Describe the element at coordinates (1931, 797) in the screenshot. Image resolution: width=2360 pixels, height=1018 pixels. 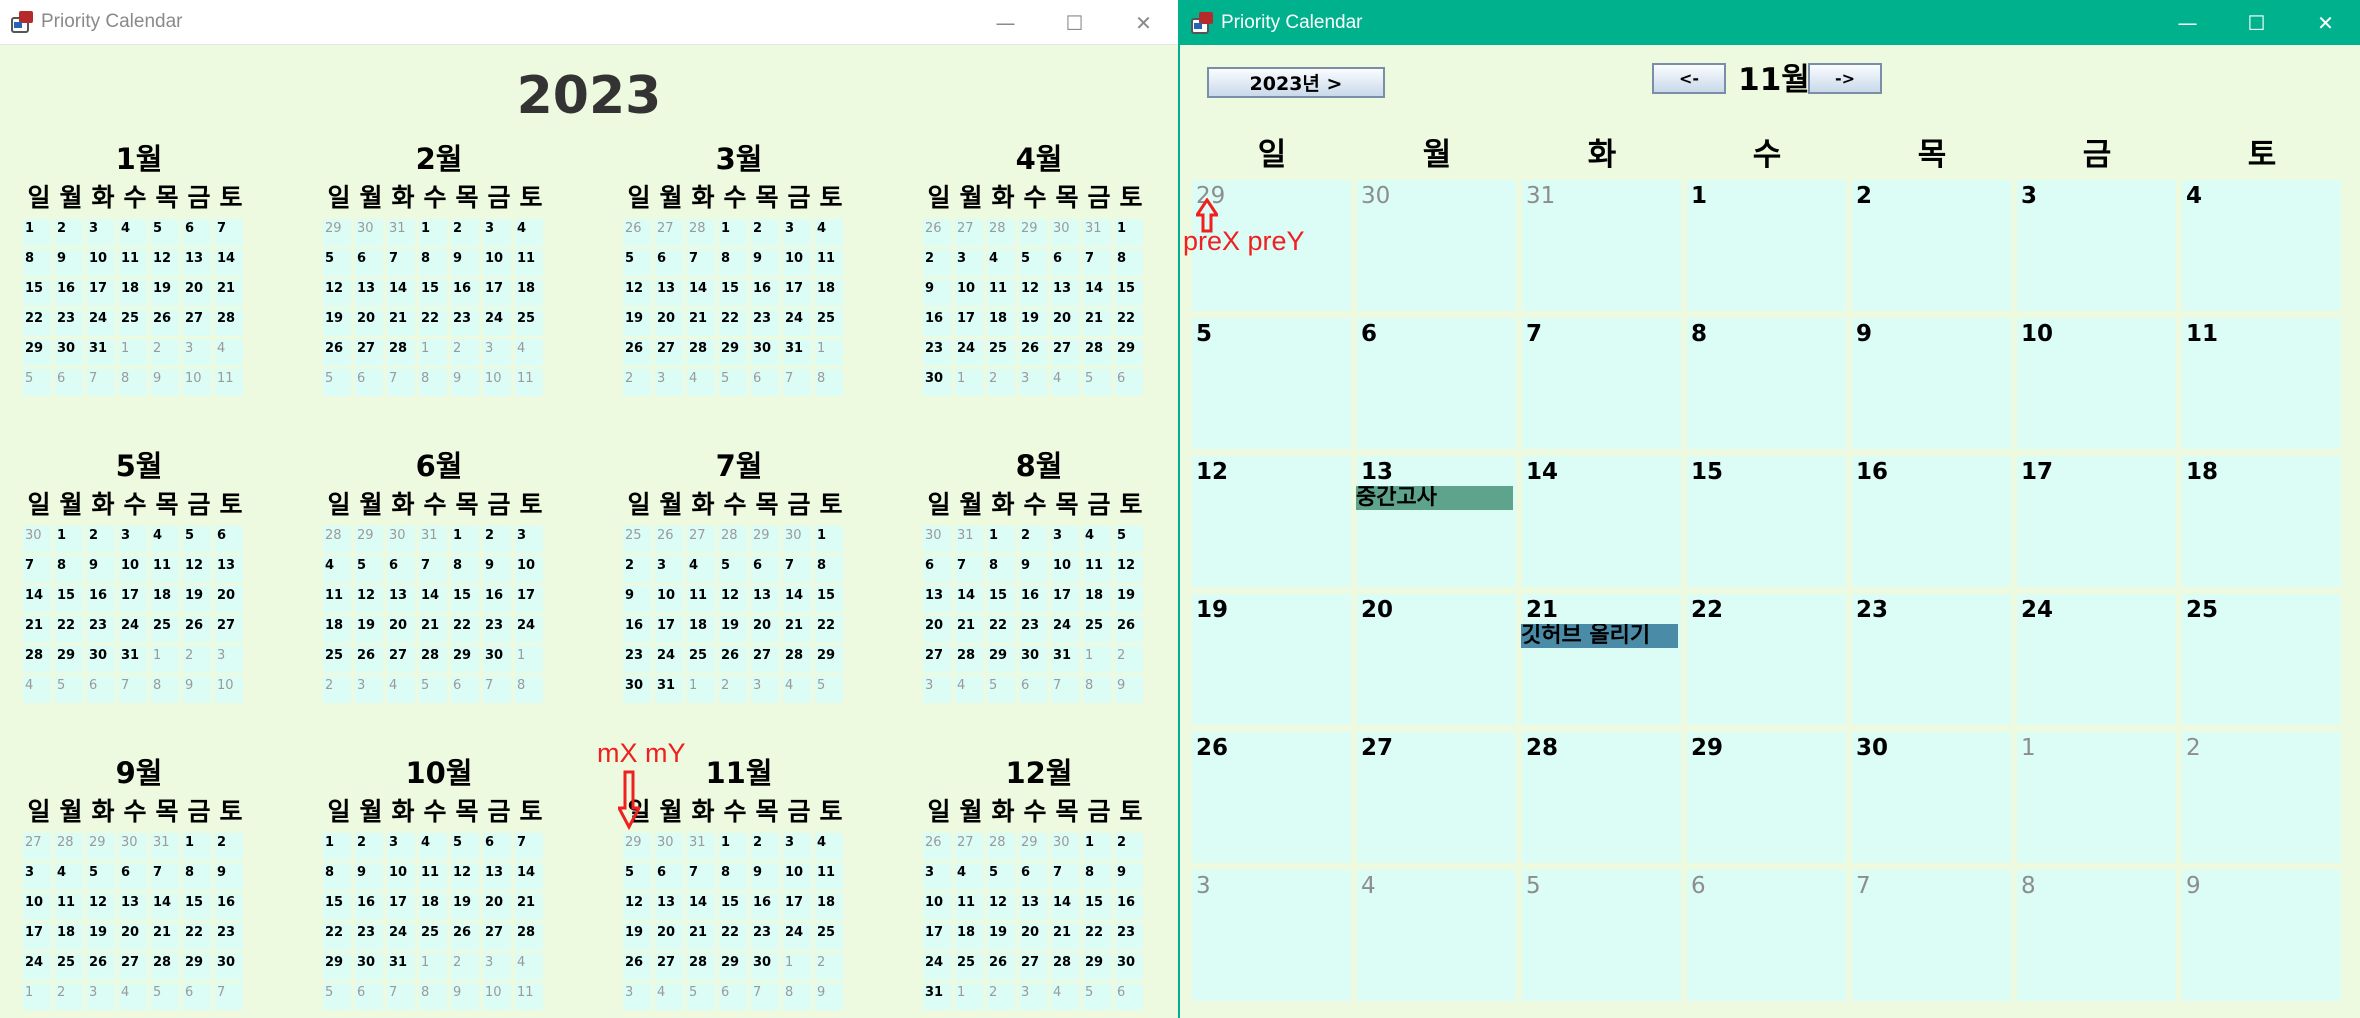
I see `day-cell: 30` at that location.